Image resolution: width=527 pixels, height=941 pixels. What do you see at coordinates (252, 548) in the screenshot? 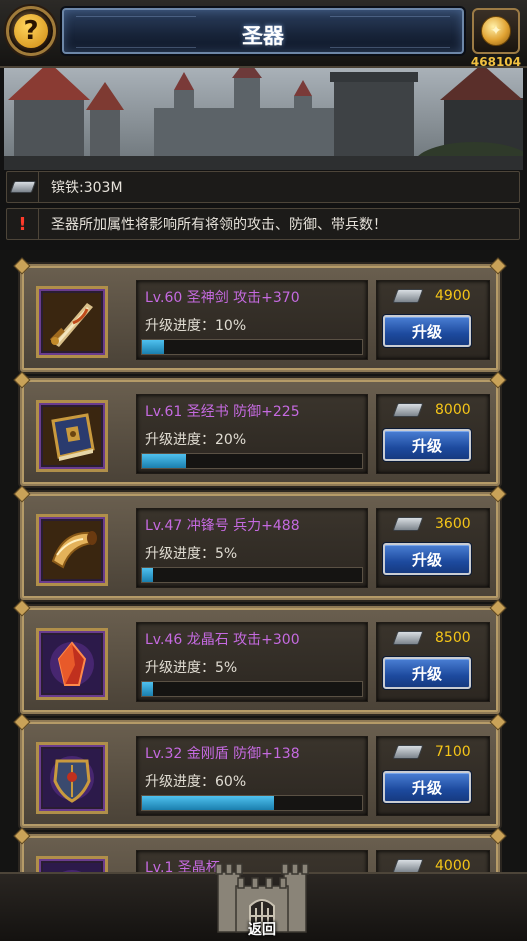
I see `relic-info-panel: Lv.47 冲锋号 兵力+488 升级进度：5%` at bounding box center [252, 548].